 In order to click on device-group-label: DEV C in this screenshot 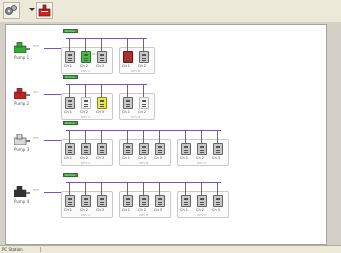, I will do `click(202, 215)`.